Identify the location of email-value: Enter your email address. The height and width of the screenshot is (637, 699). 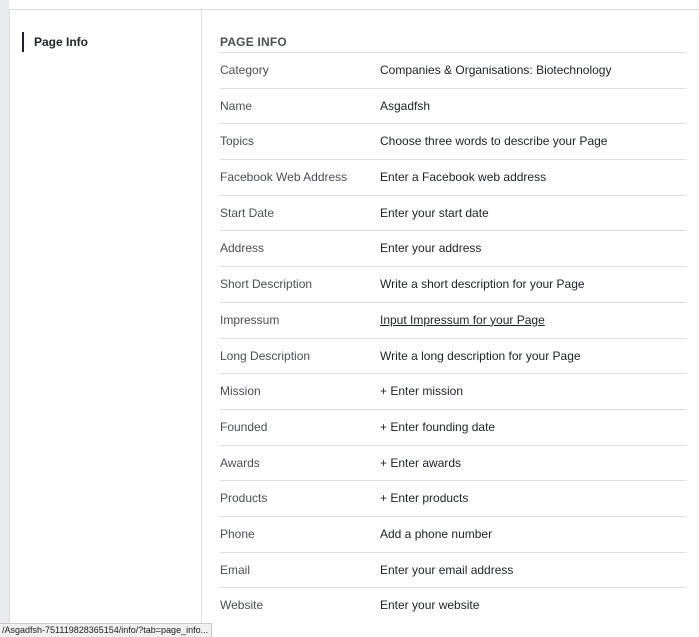
(446, 570).